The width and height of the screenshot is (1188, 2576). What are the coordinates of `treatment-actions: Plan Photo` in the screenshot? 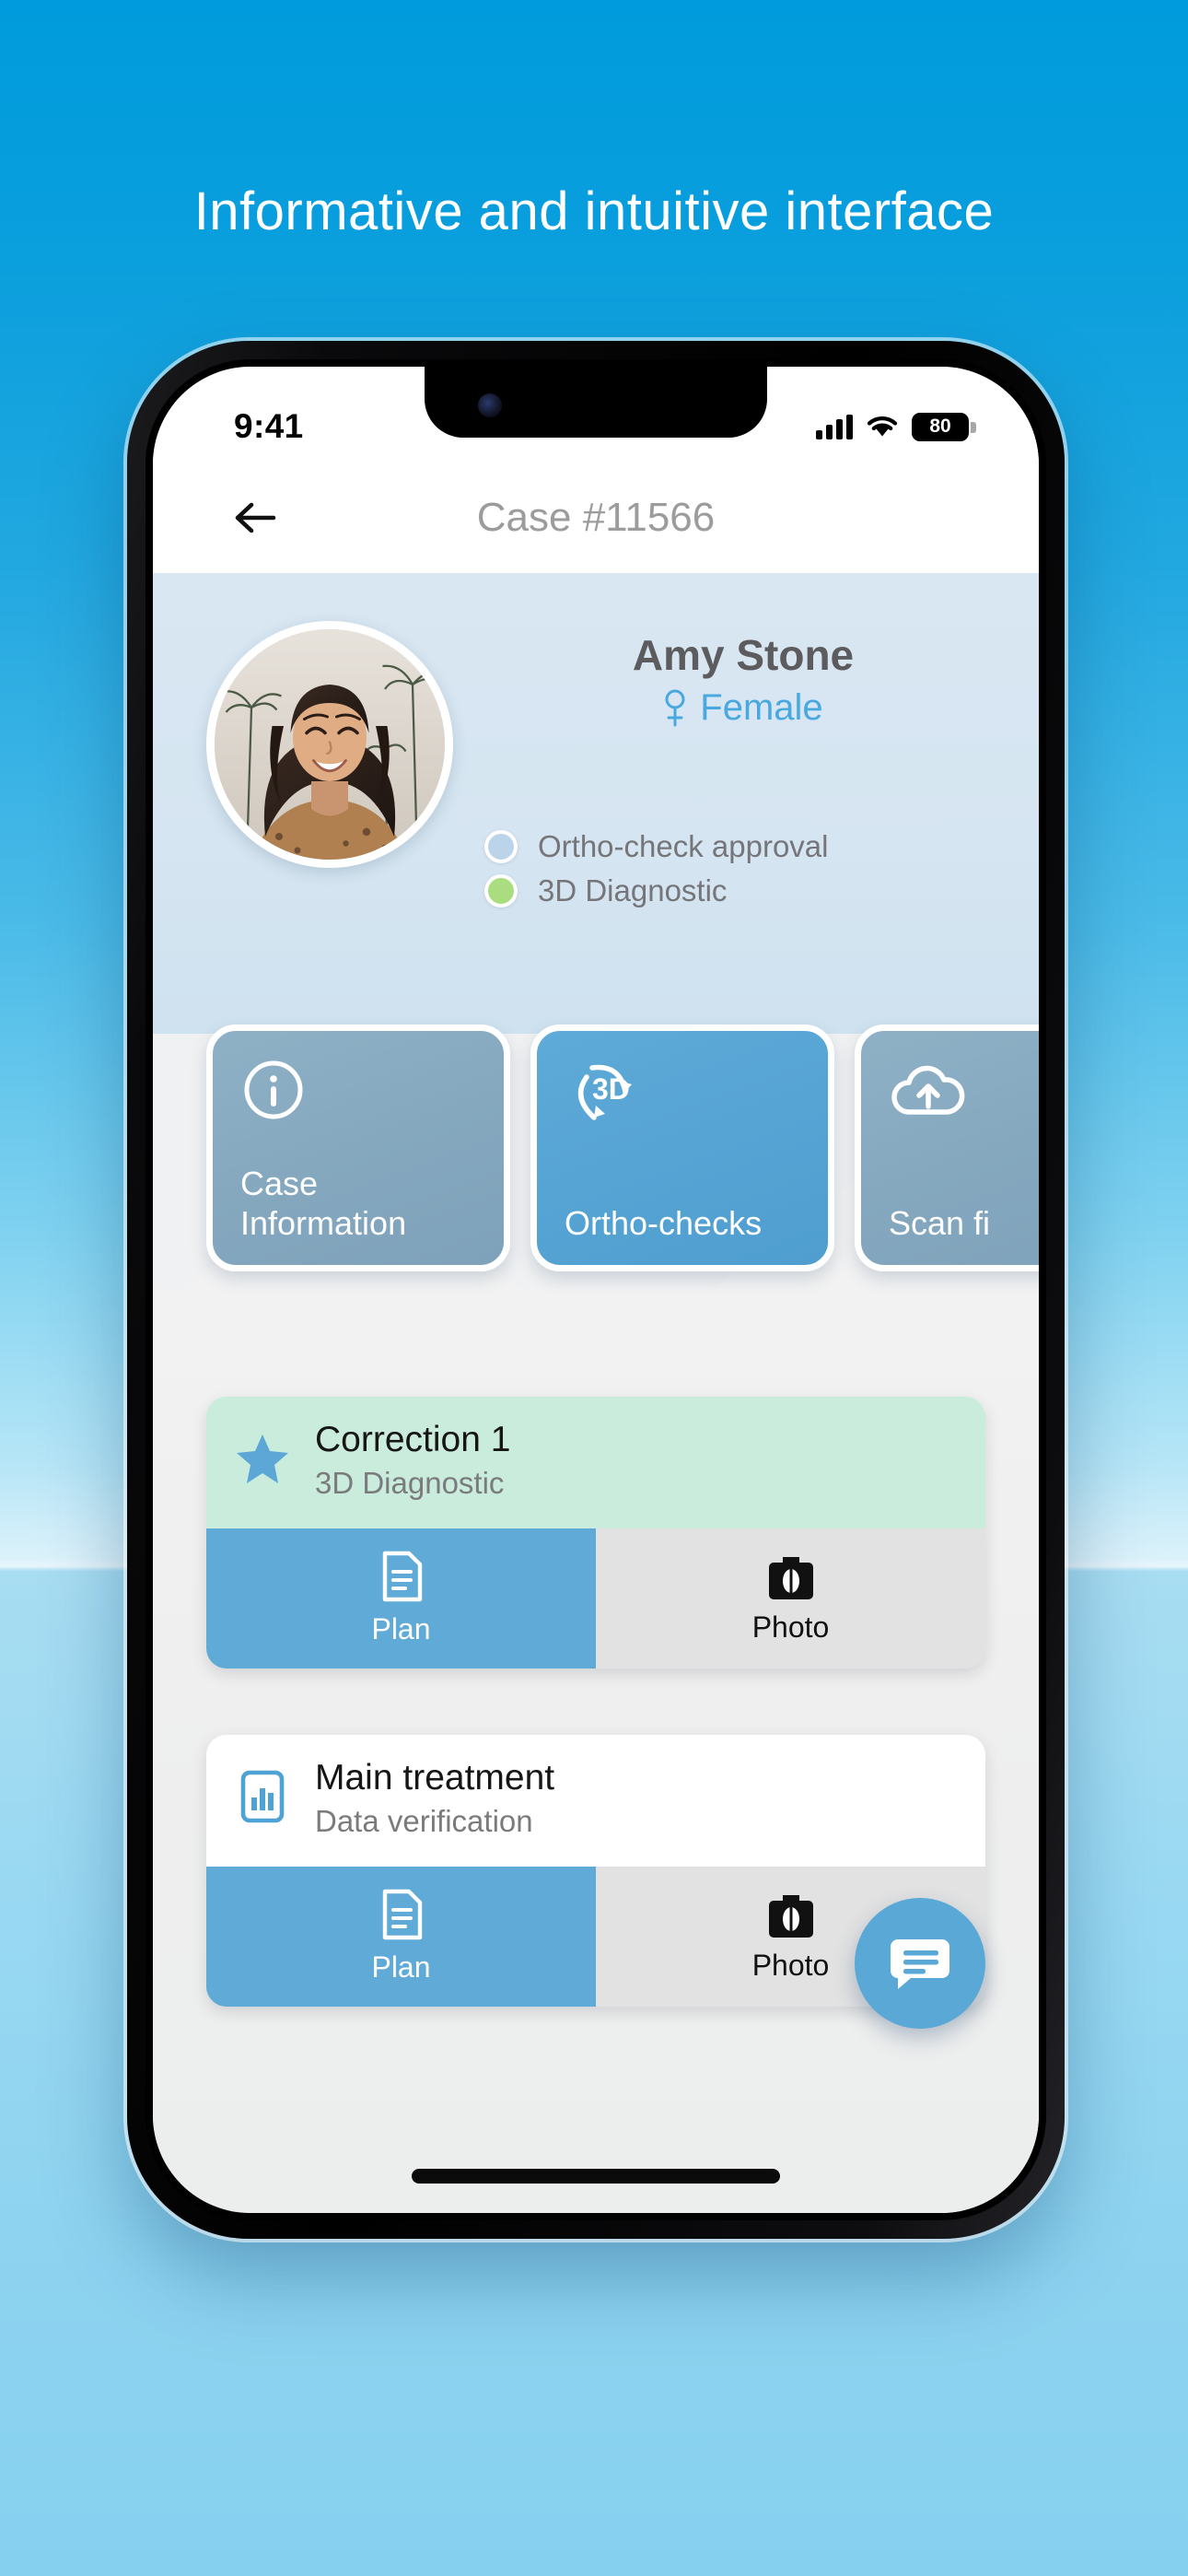 It's located at (595, 1598).